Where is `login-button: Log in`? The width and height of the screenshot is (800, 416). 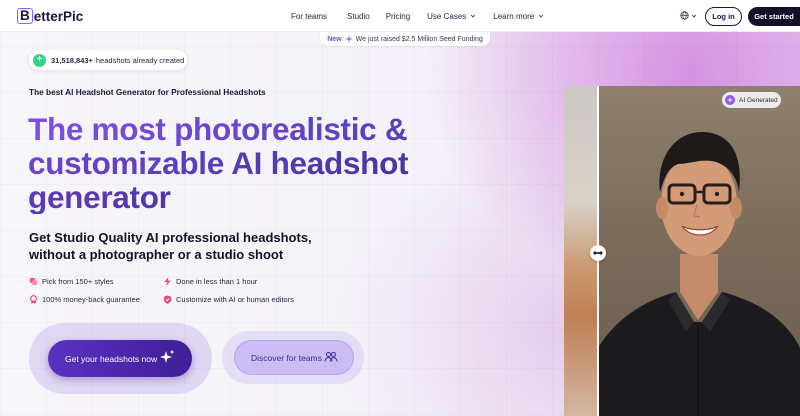
login-button: Log in is located at coordinates (723, 16).